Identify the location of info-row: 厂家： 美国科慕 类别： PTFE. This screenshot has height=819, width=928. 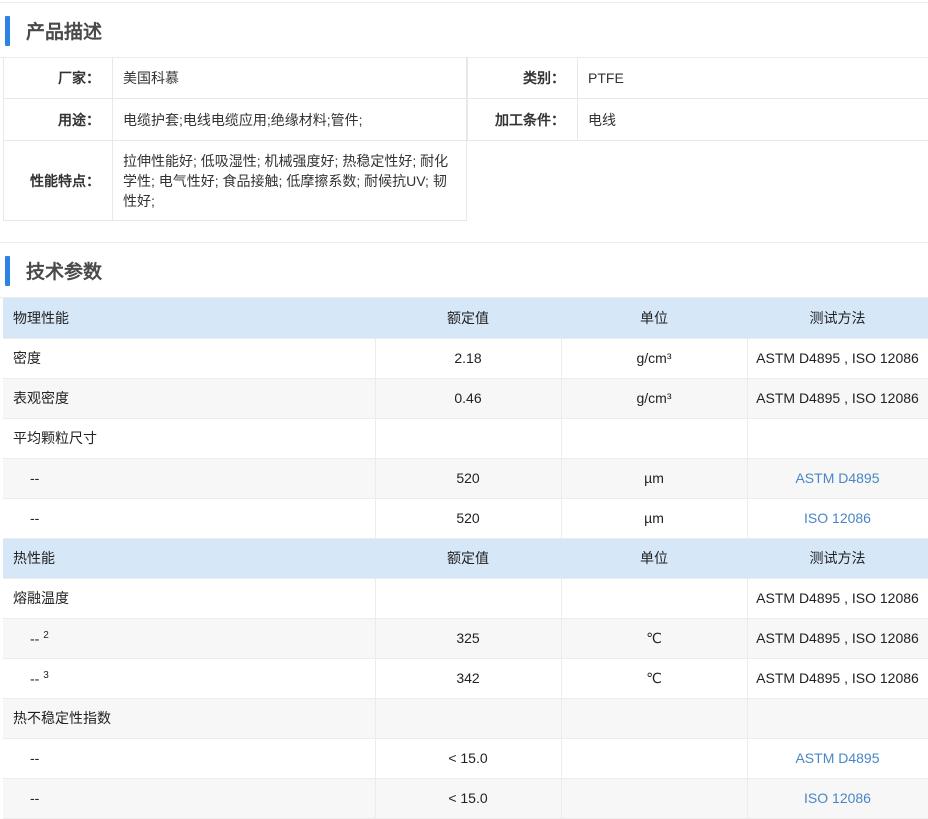
(465, 78).